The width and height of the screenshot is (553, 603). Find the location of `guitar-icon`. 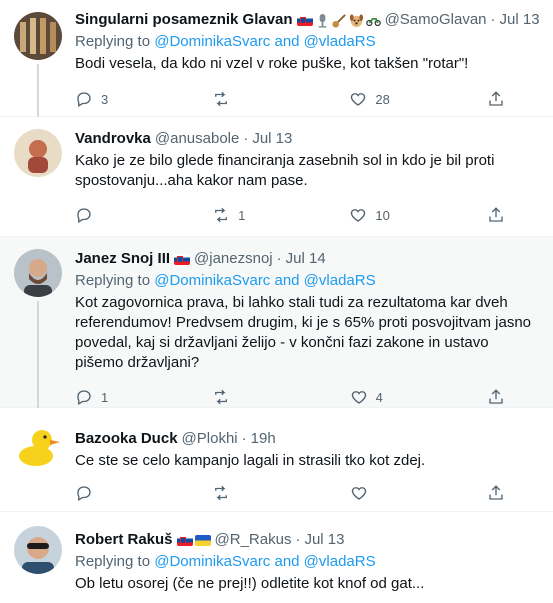

guitar-icon is located at coordinates (339, 20).